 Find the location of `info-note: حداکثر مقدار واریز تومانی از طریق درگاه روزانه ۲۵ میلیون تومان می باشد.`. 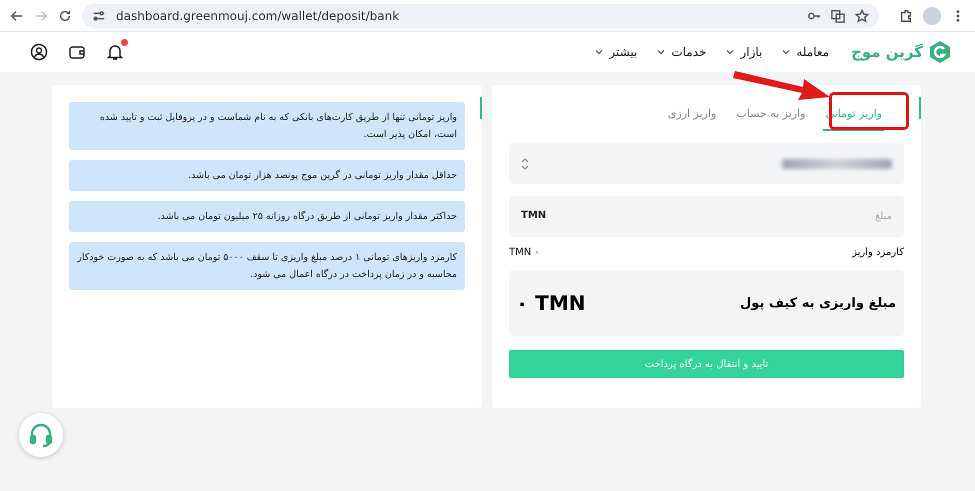

info-note: حداکثر مقدار واریز تومانی از طریق درگاه روزانه ۲۵ میلیون تومان می باشد. is located at coordinates (267, 216).